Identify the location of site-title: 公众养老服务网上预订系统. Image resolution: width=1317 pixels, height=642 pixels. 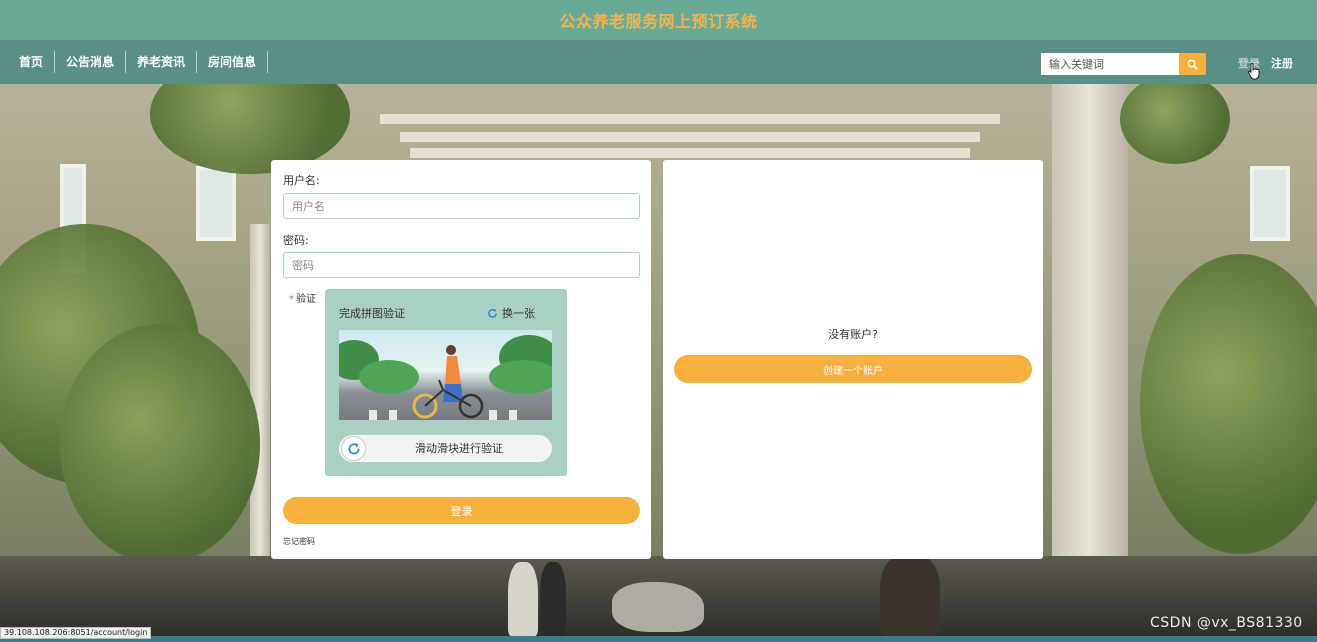
(658, 21).